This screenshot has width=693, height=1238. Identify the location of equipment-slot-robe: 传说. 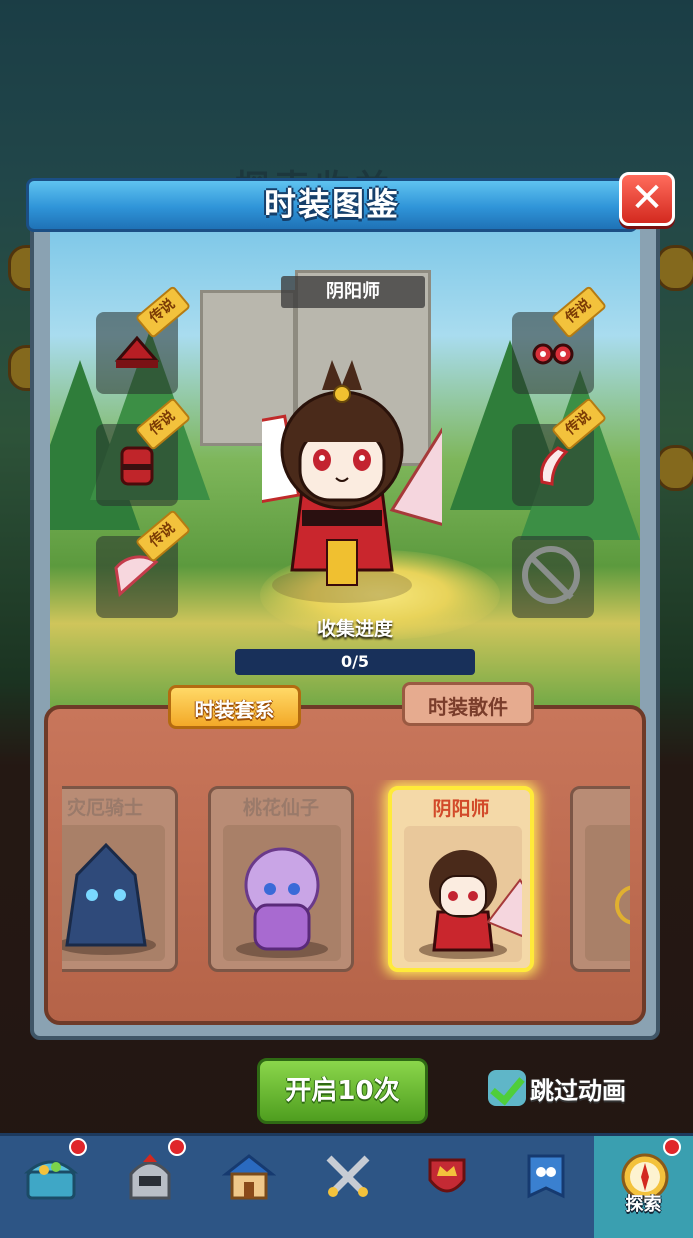
(144, 451).